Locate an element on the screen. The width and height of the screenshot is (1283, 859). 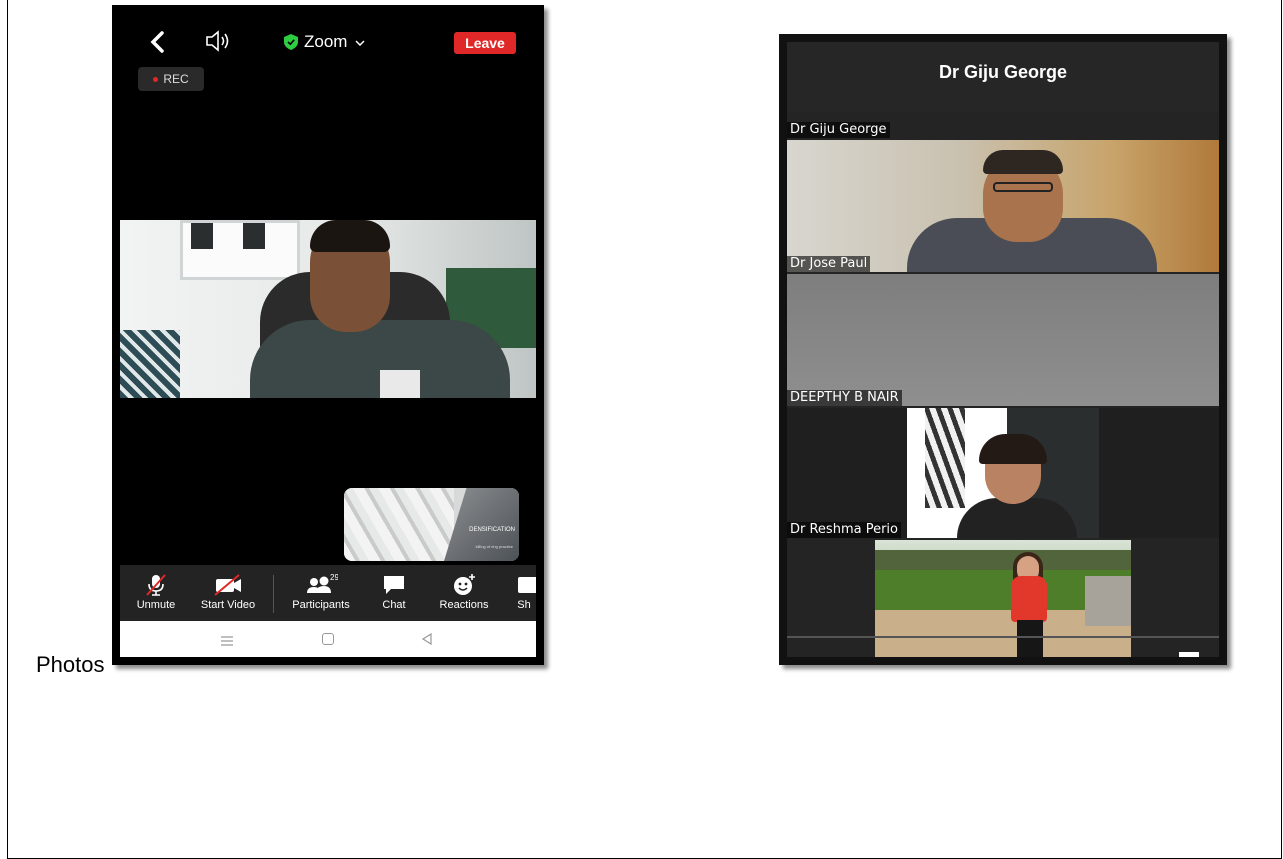
reactions-button: Reactions is located at coordinates (464, 593).